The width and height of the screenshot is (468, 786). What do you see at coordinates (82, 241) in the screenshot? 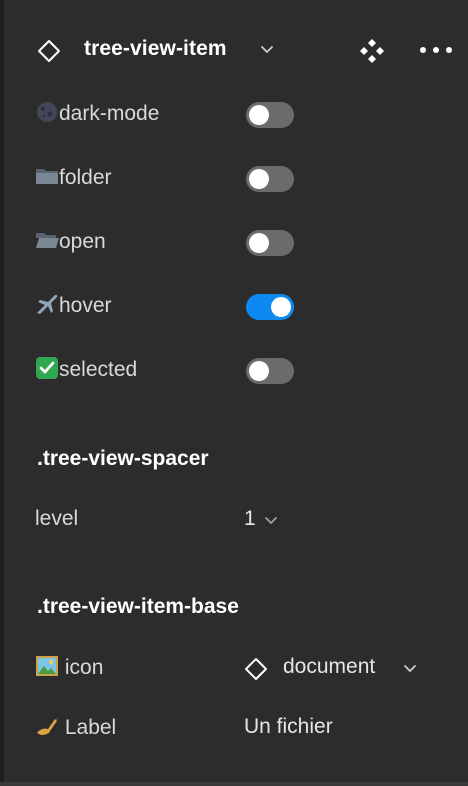
I see `prop-label-text: open` at bounding box center [82, 241].